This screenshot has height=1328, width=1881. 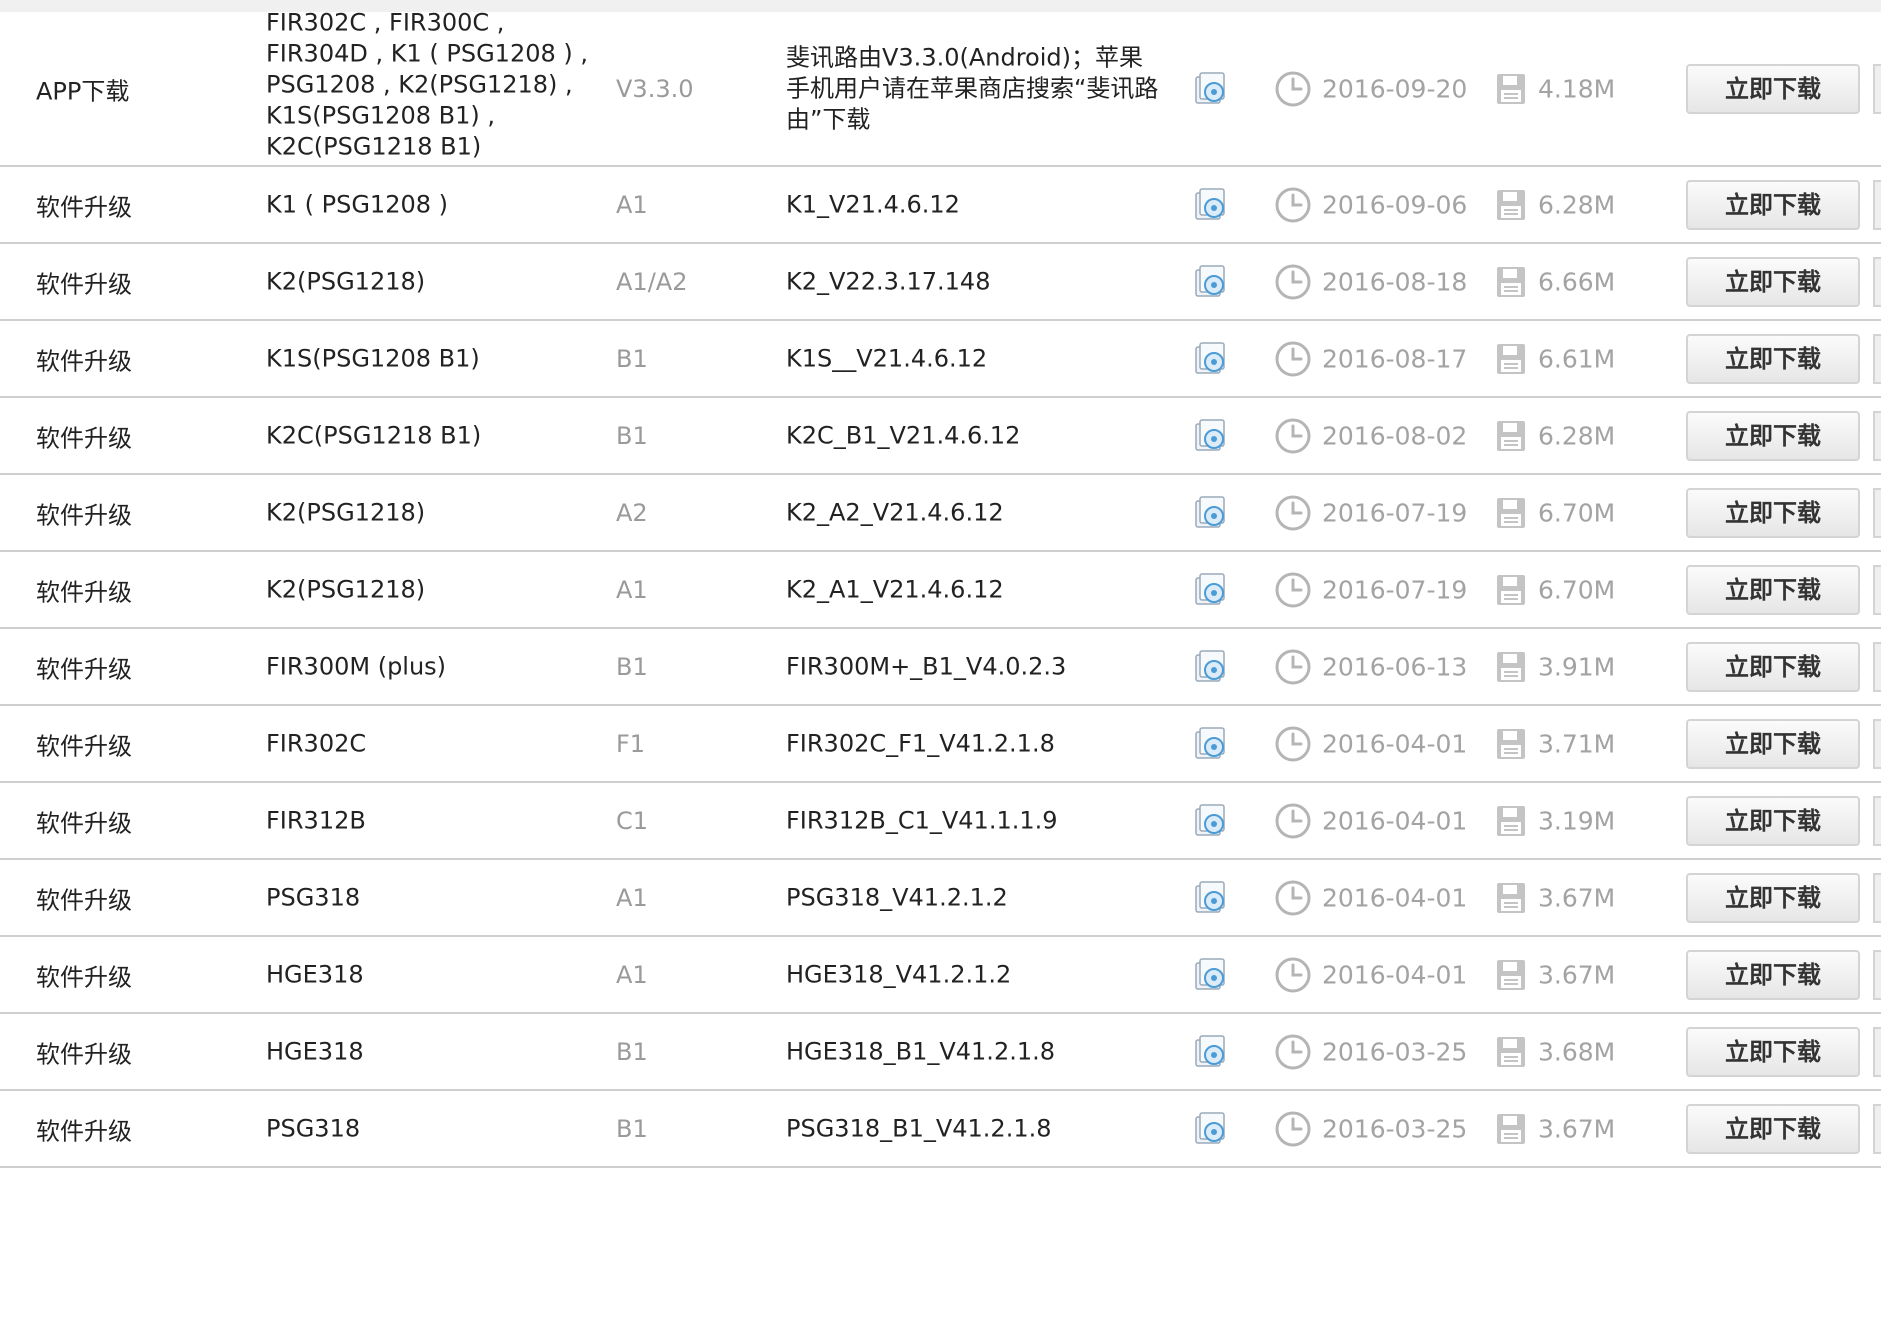 I want to click on model-cell: FIR300M (plus), so click(x=356, y=666).